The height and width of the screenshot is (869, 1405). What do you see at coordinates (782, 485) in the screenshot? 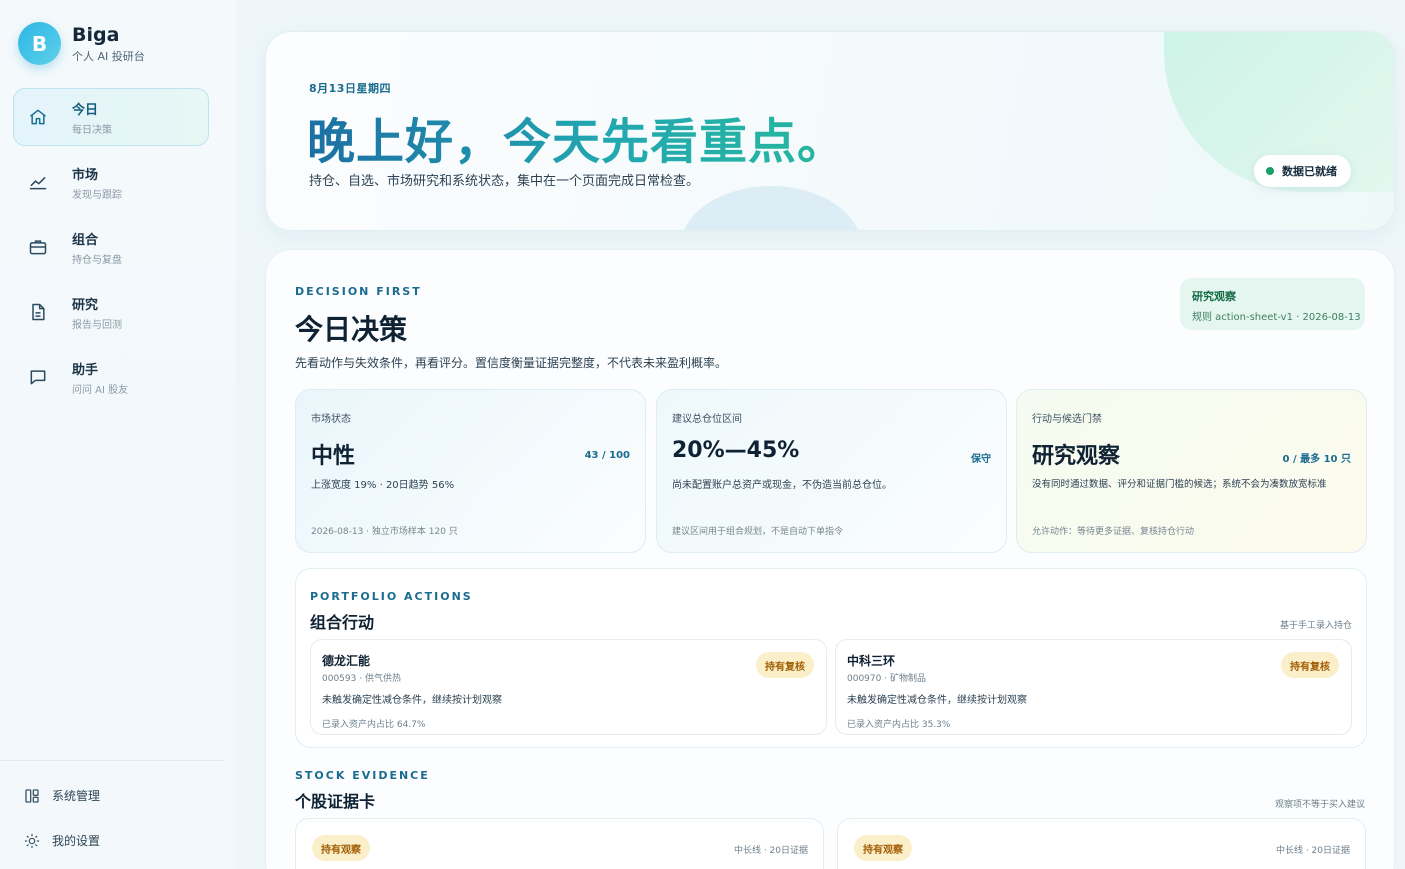
I see `kpi-description: 尚未配置账户总资产或现金，不伪造当前总仓位。` at bounding box center [782, 485].